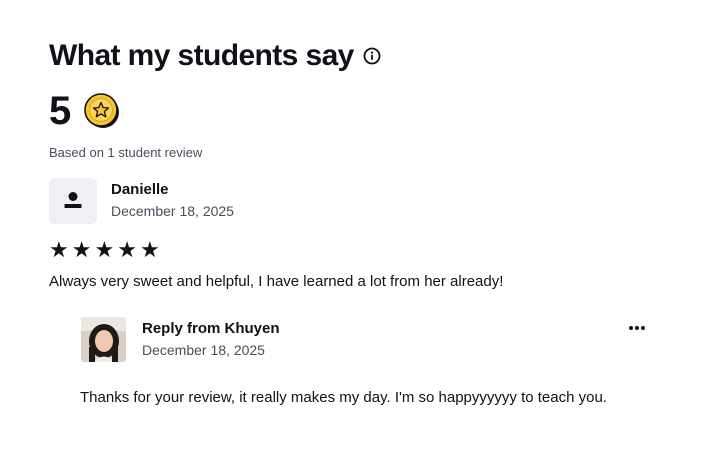 The height and width of the screenshot is (455, 720). I want to click on more-options-icon, so click(637, 328).